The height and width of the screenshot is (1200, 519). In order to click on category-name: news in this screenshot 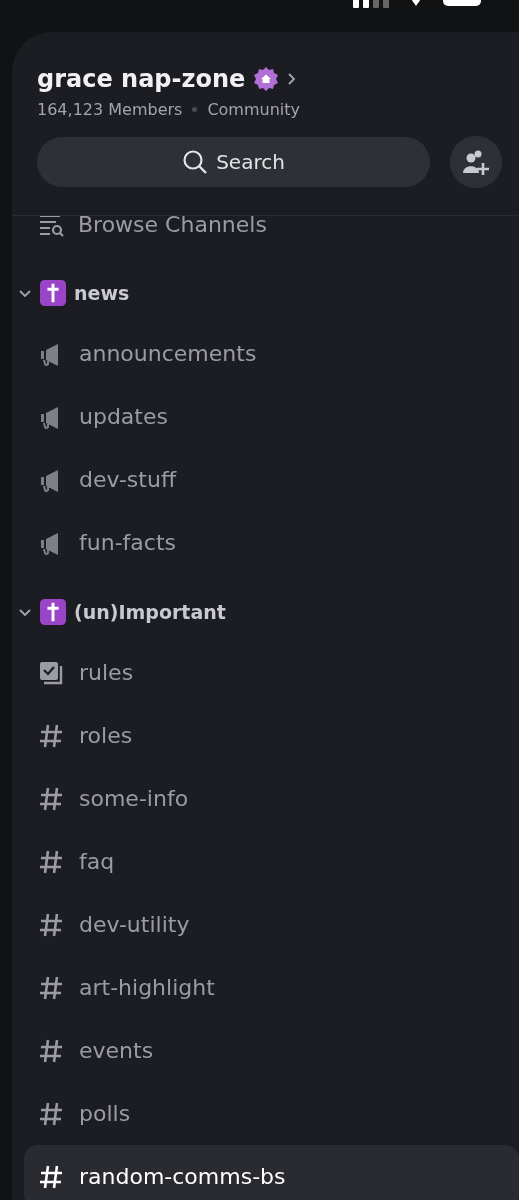, I will do `click(102, 293)`.